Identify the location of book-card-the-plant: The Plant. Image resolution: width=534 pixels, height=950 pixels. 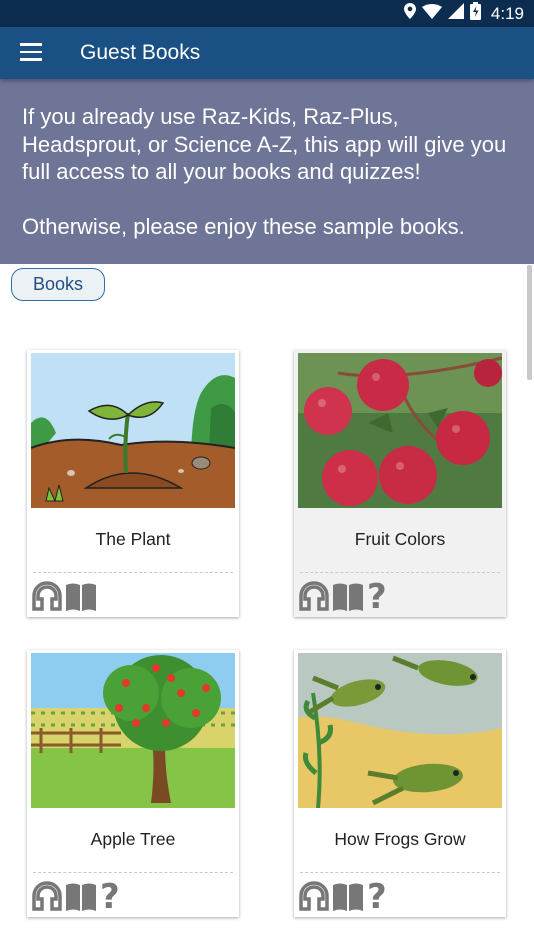
(133, 483).